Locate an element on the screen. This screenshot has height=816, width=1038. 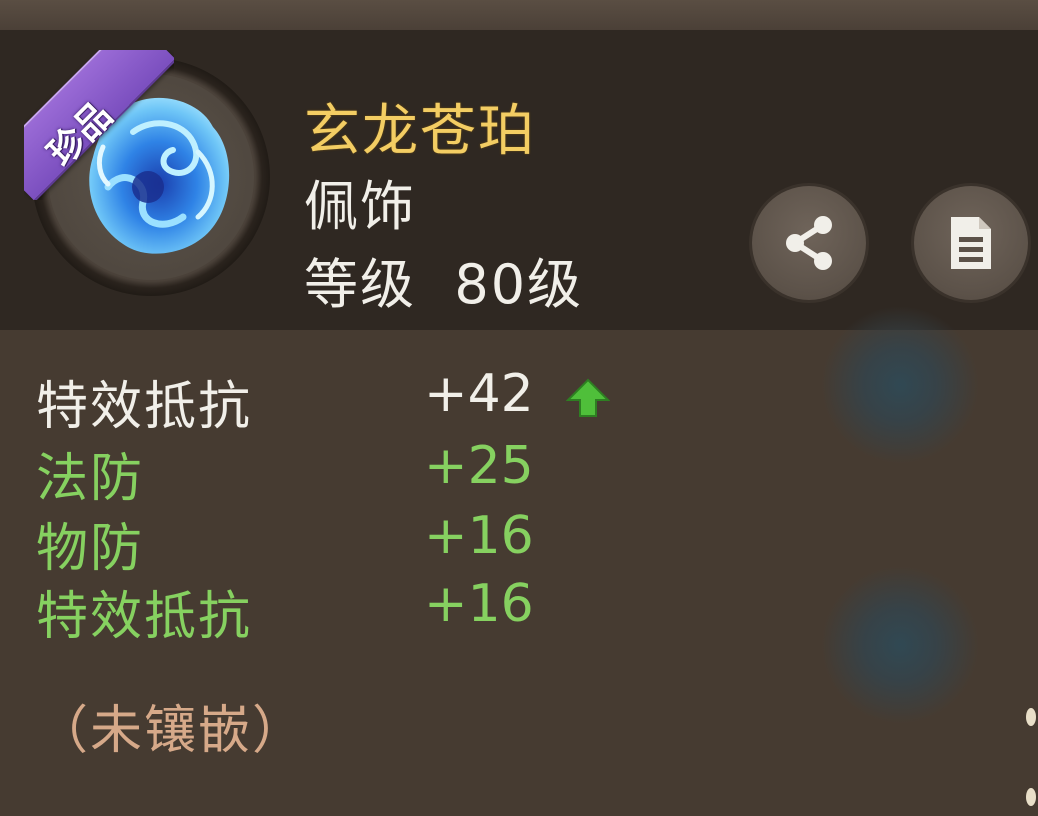
socket-status: （未镶嵌） is located at coordinates (171, 731).